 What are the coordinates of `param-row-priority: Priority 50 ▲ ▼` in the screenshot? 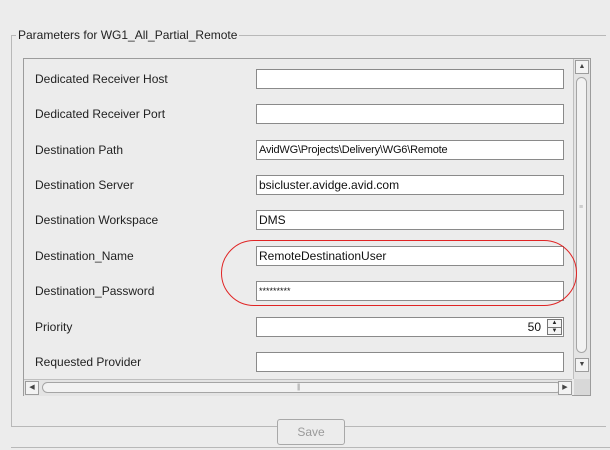 It's located at (298, 331).